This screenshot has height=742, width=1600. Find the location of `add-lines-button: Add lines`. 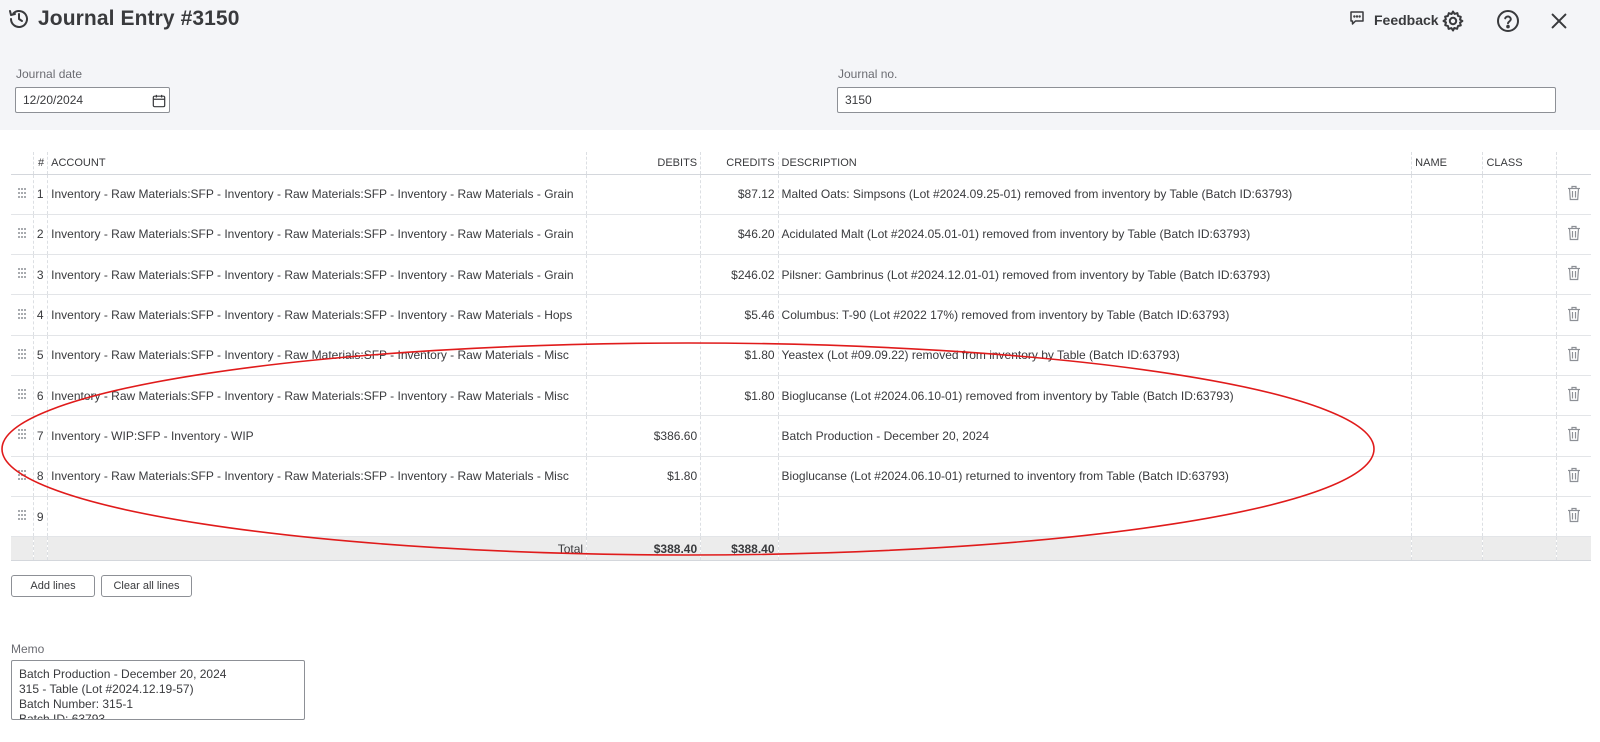

add-lines-button: Add lines is located at coordinates (53, 586).